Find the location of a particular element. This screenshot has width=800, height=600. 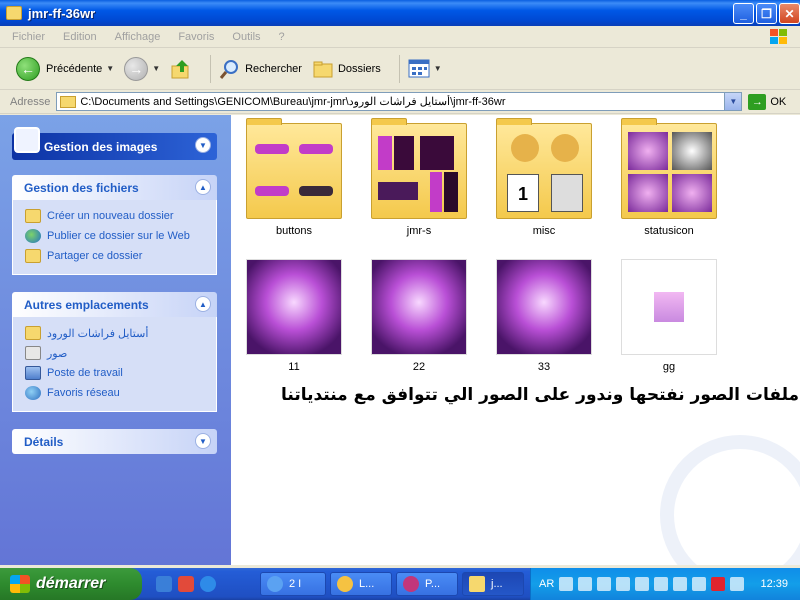

share-folder-link: Partager ce dossier is located at coordinates (114, 256).